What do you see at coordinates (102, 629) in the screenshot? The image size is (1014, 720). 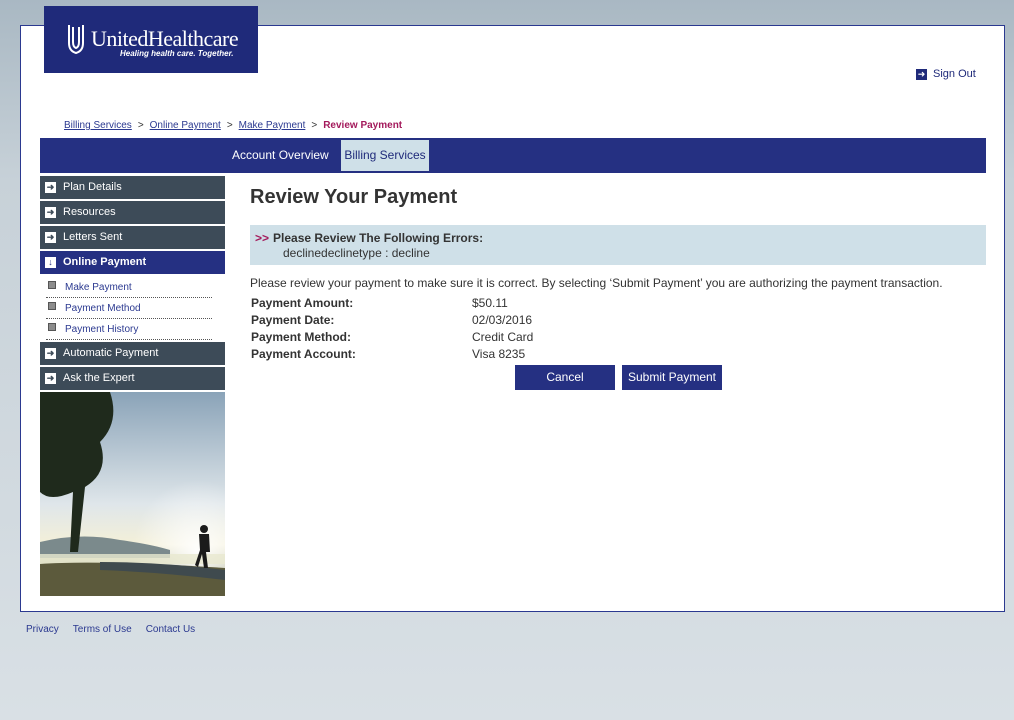 I see `footer-link-terms-of-use: Terms of Use` at bounding box center [102, 629].